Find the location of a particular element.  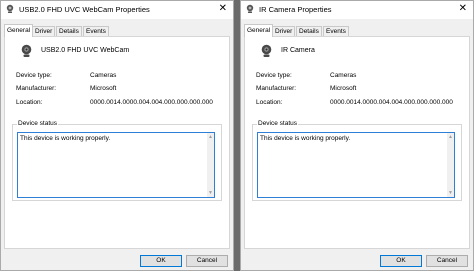

window-title: USB2.0 FHD UVC WebCam Properties is located at coordinates (84, 9).